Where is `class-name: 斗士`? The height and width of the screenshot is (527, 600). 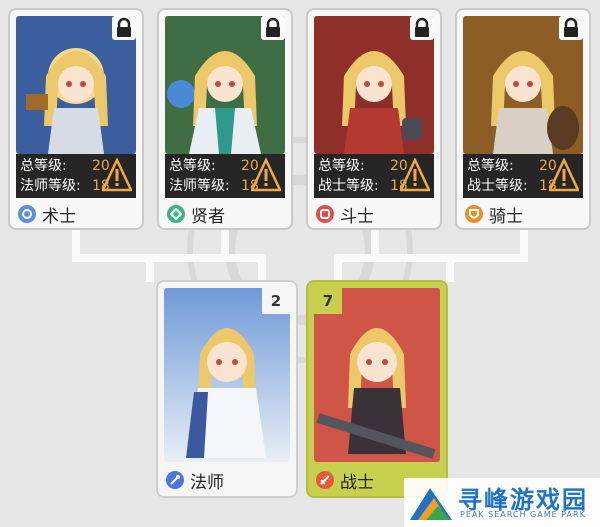
class-name: 斗士 is located at coordinates (357, 216).